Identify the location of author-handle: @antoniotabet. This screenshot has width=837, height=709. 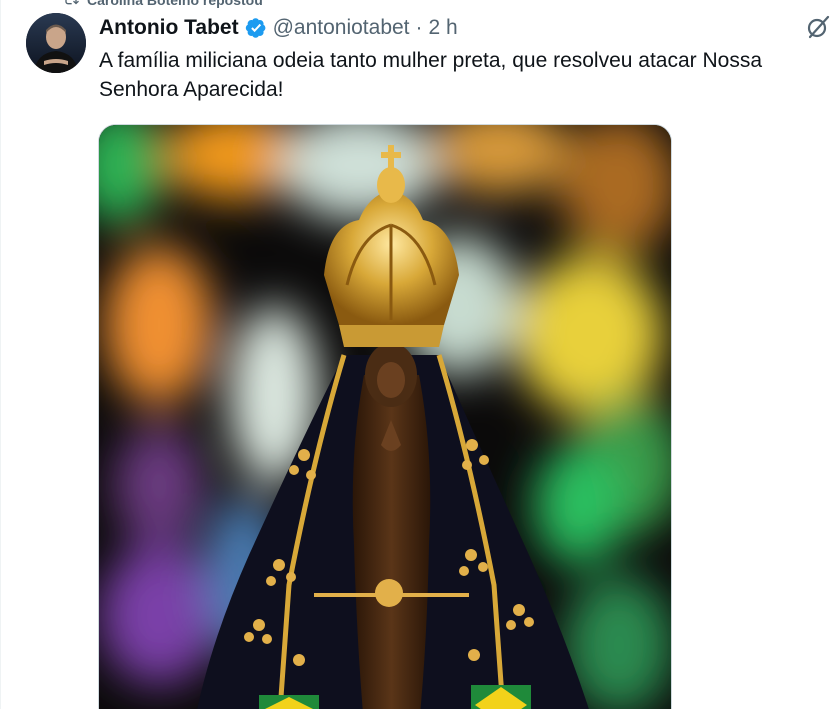
(341, 28).